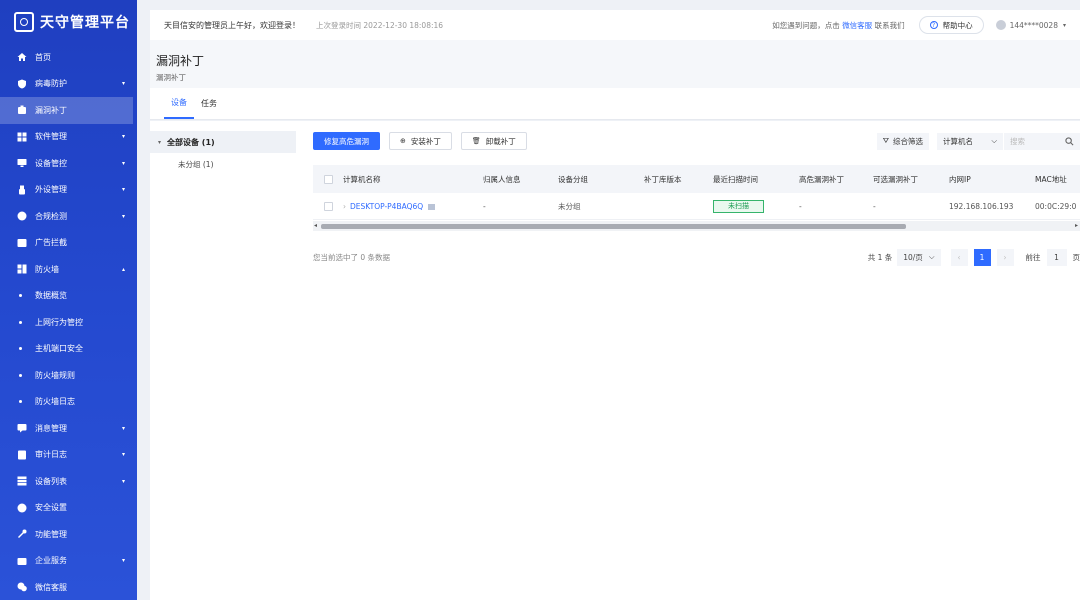 The height and width of the screenshot is (600, 1080). Describe the element at coordinates (328, 206) in the screenshot. I see `row-checkbox` at that location.